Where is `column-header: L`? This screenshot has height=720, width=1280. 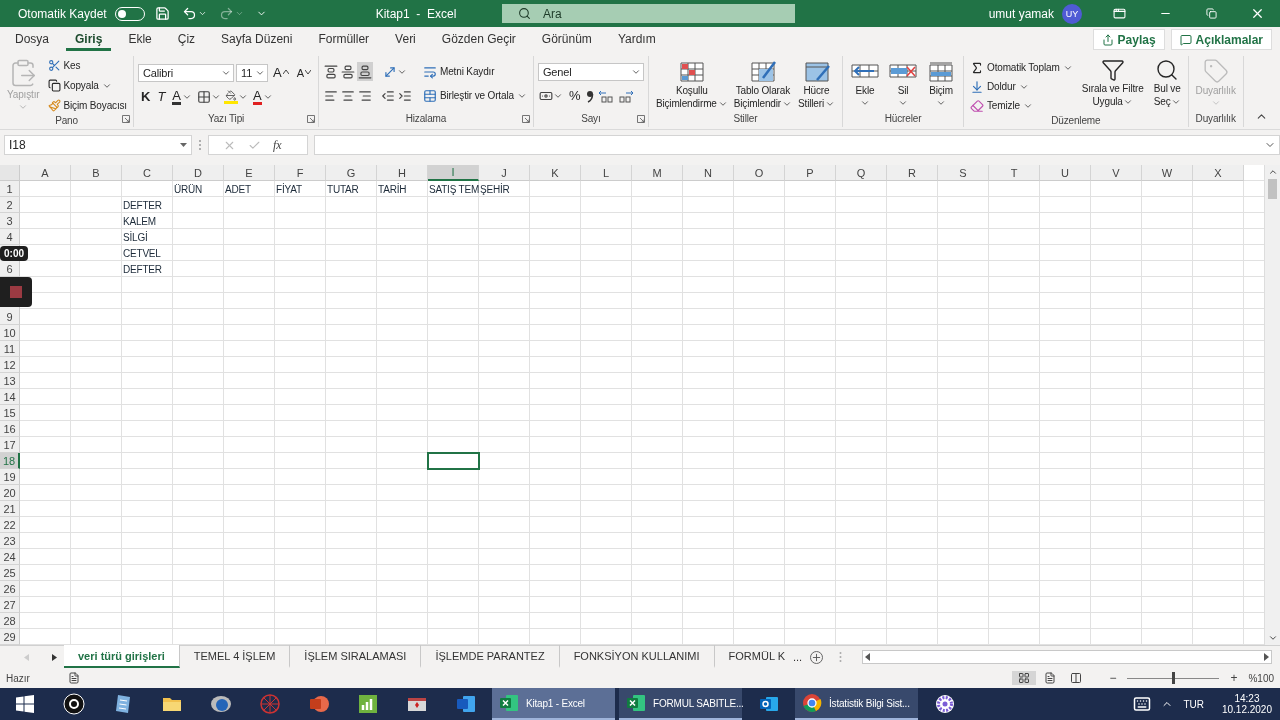 column-header: L is located at coordinates (606, 173).